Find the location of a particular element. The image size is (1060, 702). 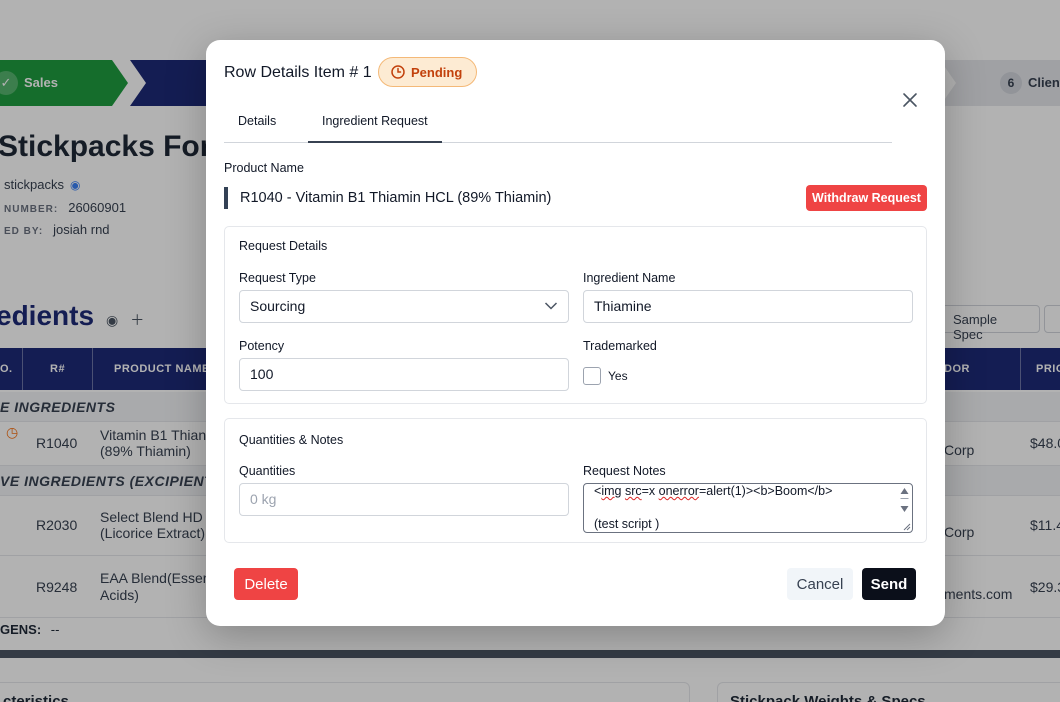

ingredient-name-input: Thiamine is located at coordinates (748, 306).